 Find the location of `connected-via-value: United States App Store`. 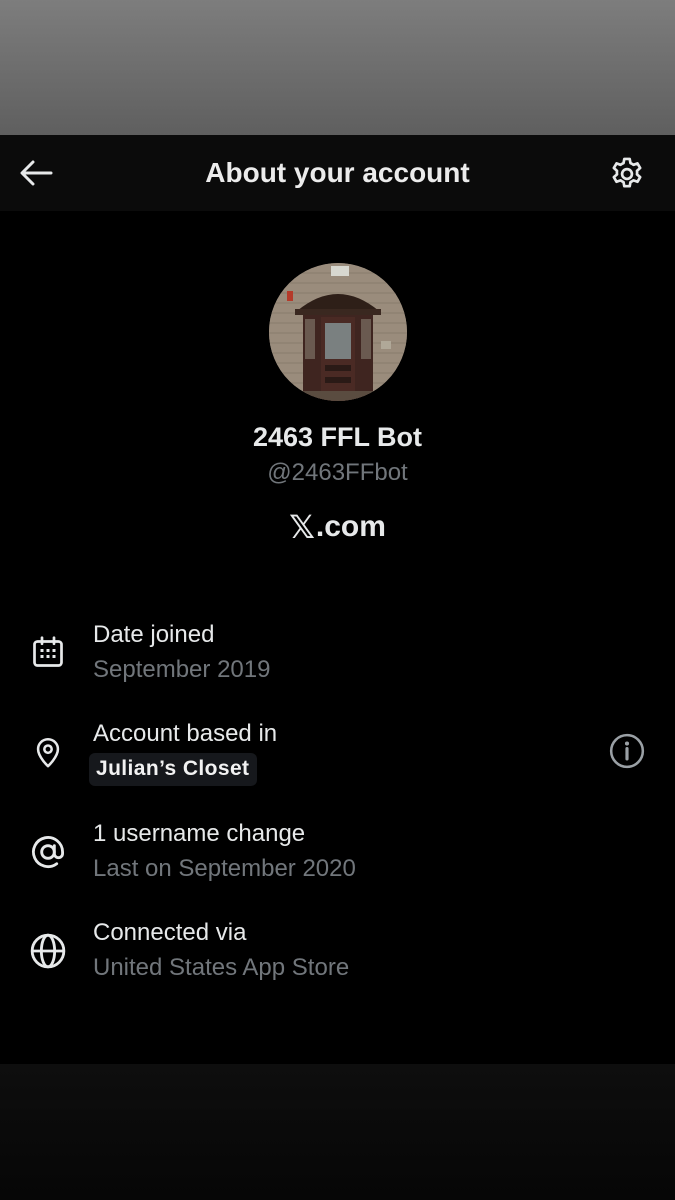

connected-via-value: United States App Store is located at coordinates (221, 967).